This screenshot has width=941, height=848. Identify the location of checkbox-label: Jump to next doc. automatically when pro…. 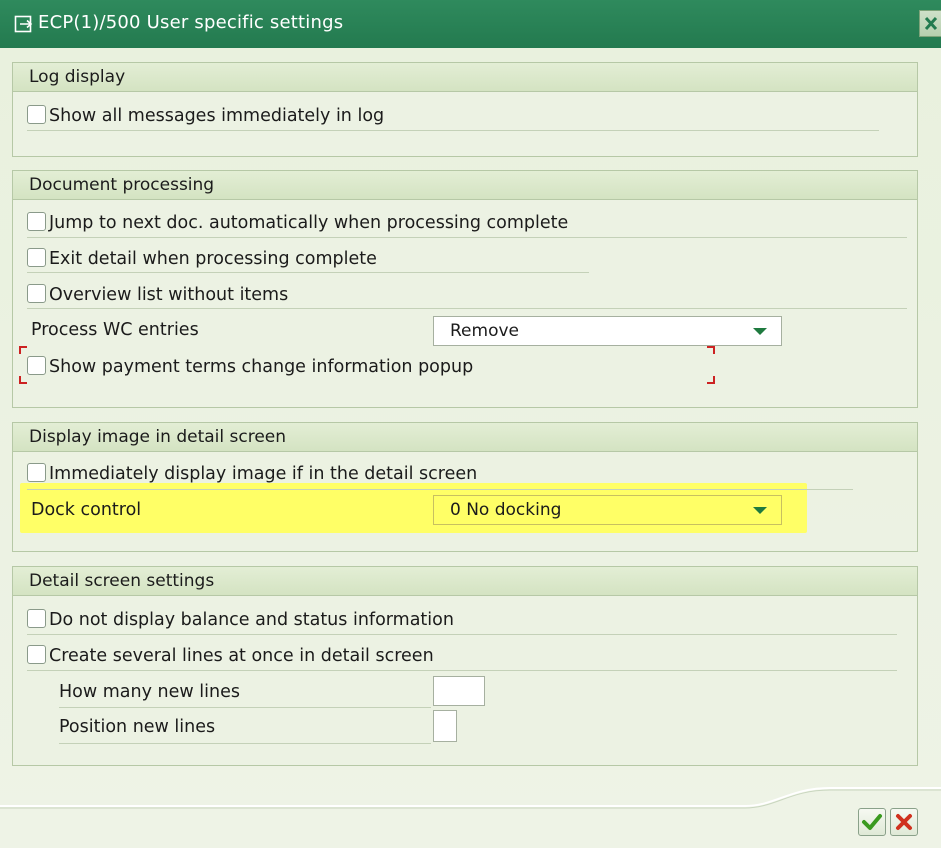
(309, 223).